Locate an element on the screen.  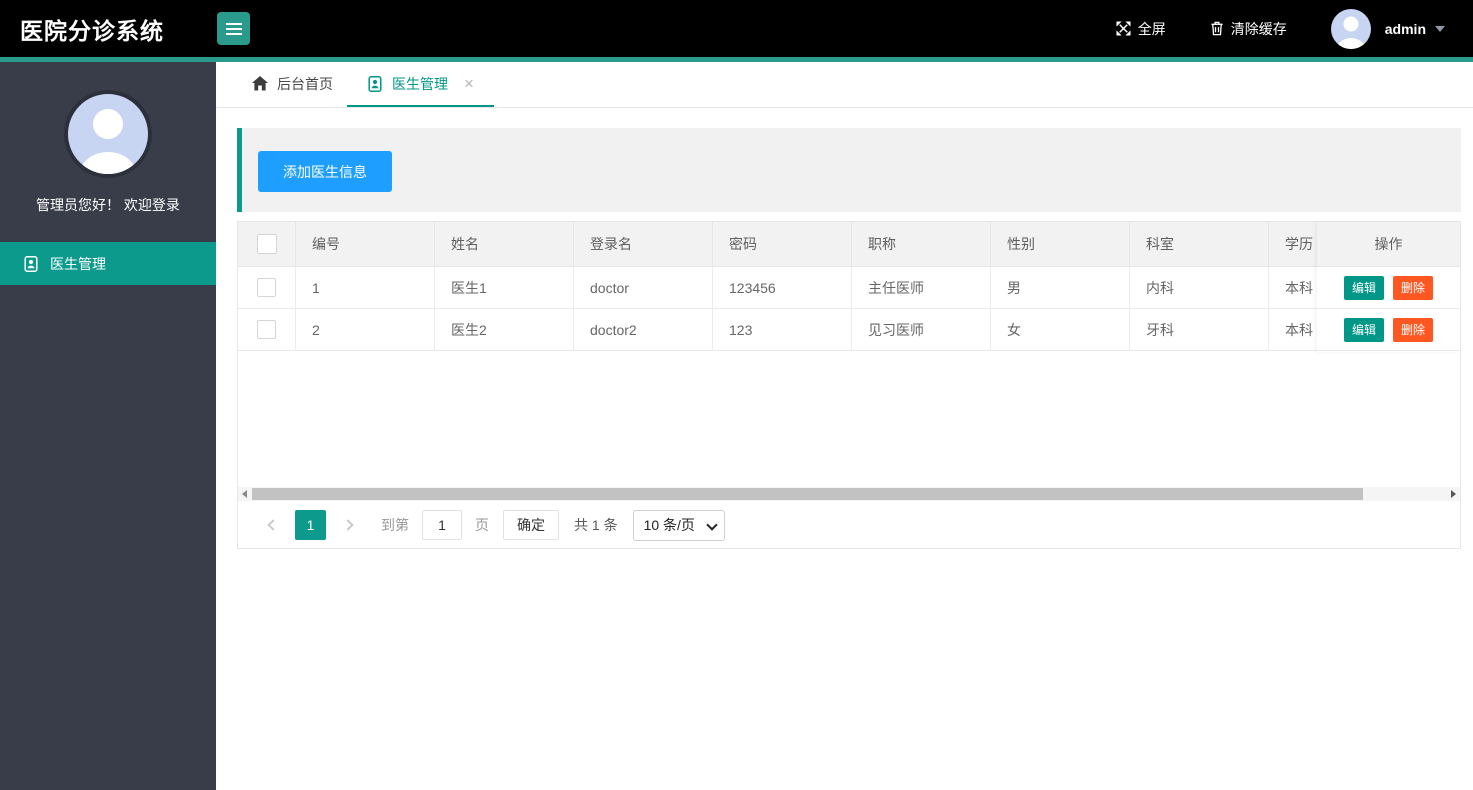
header-actions: 全屏 清除缓存 admin is located at coordinates (1272, 28).